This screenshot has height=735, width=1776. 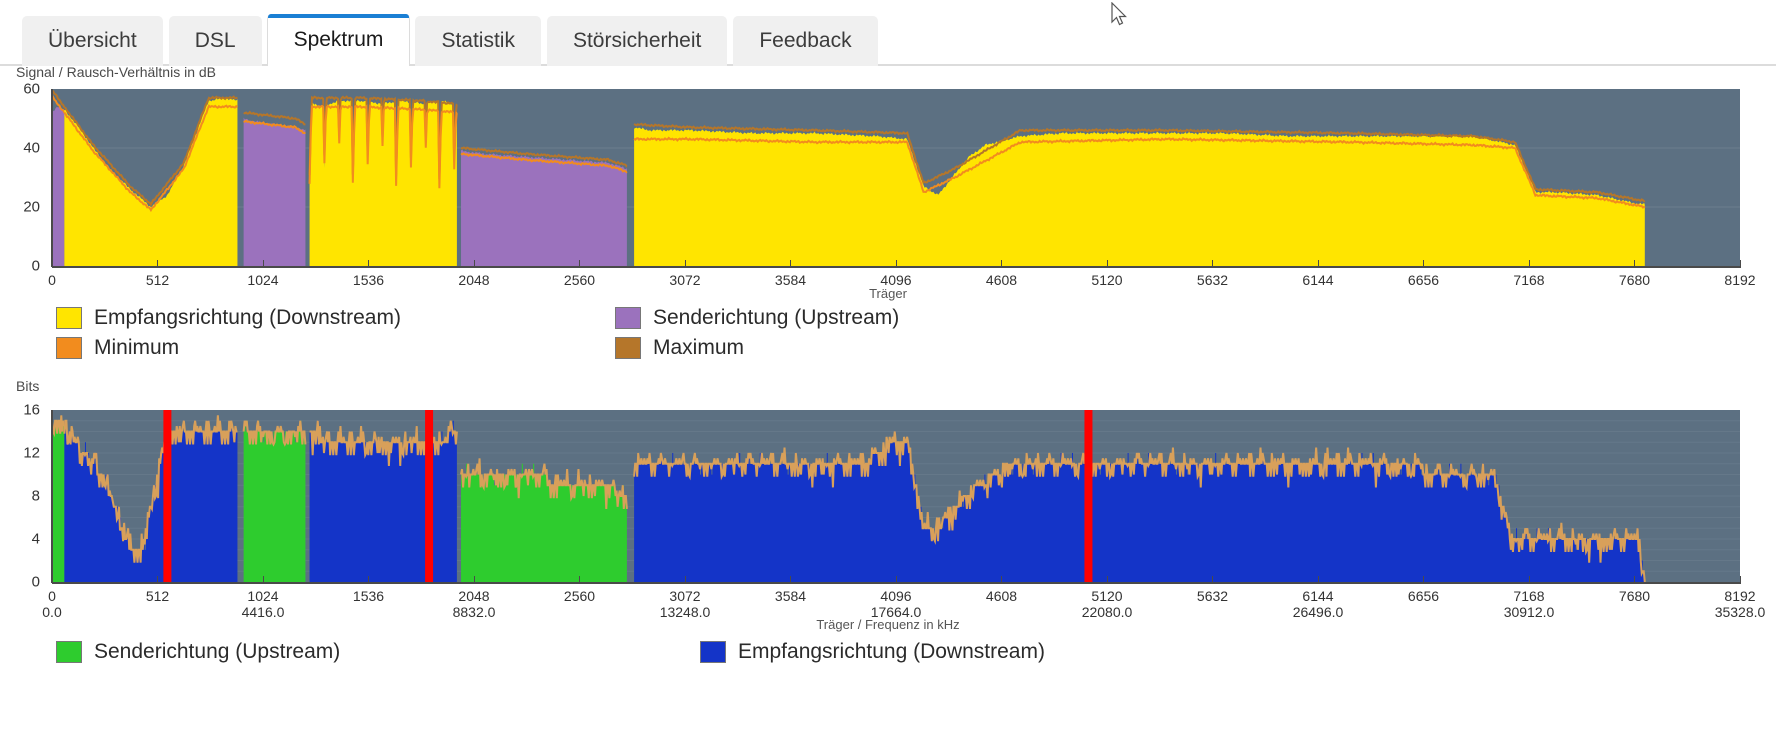 What do you see at coordinates (35, 496) in the screenshot?
I see `bits-ytick-8: 8` at bounding box center [35, 496].